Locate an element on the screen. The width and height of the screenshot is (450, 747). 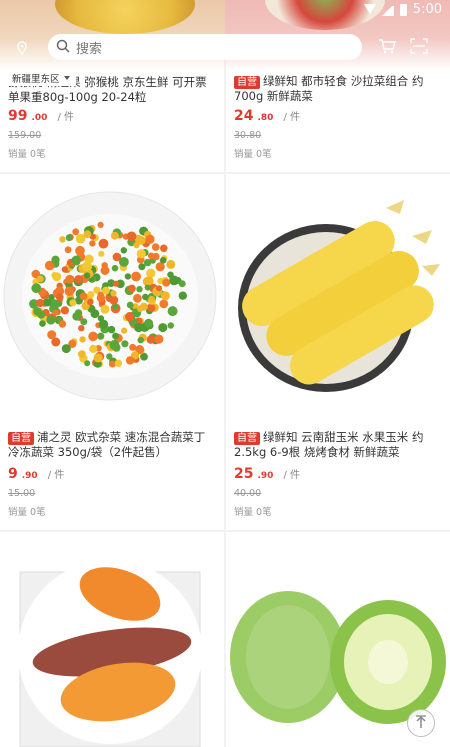
district-selector: 新疆里东区 is located at coordinates (41, 78).